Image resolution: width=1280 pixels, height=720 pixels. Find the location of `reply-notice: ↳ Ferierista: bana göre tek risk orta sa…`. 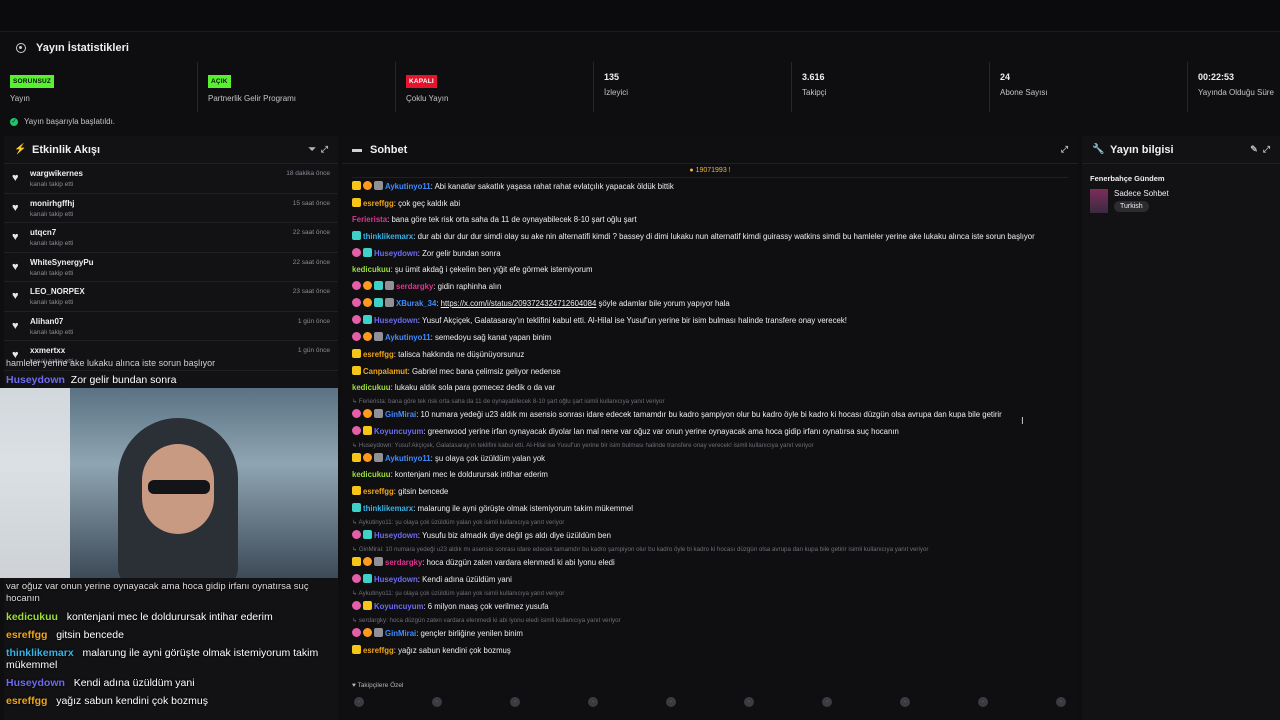

reply-notice: ↳ Ferierista: bana göre tek risk orta sa… is located at coordinates (508, 401).